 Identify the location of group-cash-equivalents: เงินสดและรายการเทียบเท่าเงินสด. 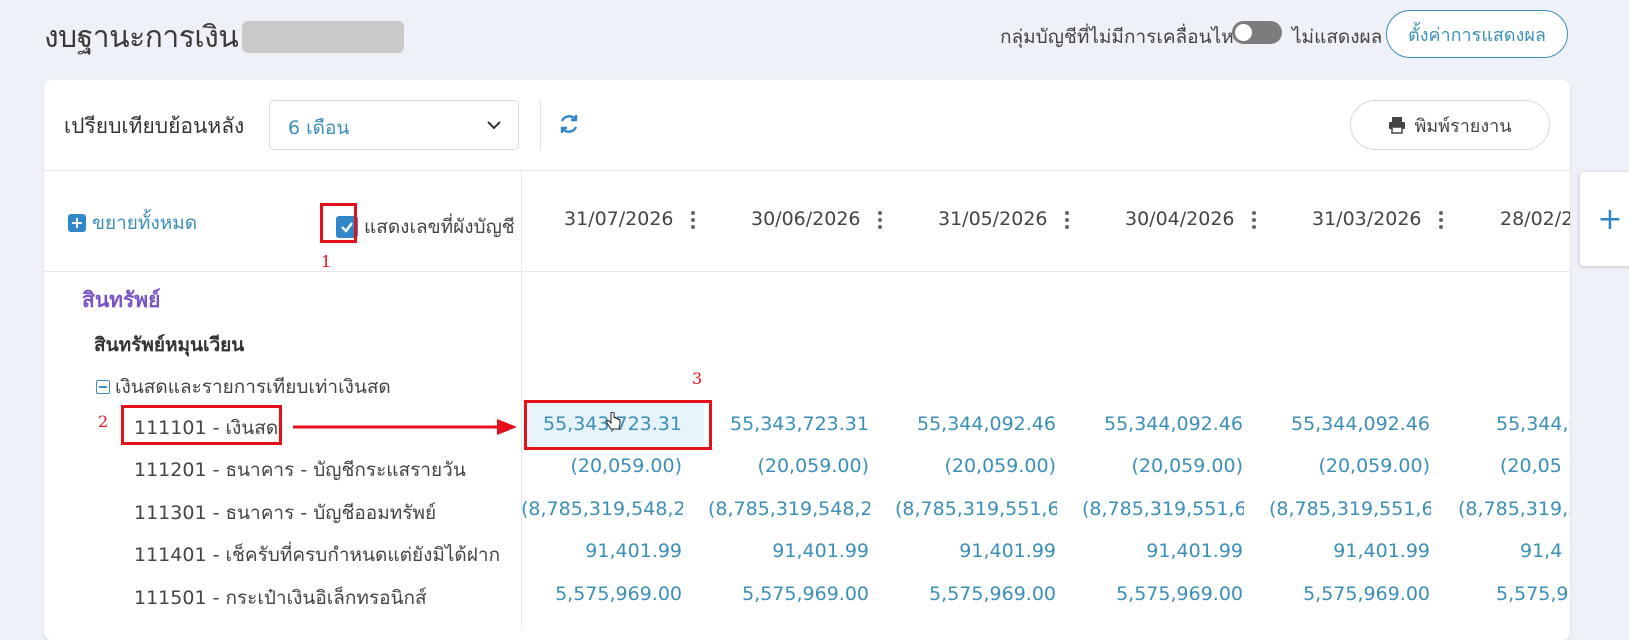
(243, 387).